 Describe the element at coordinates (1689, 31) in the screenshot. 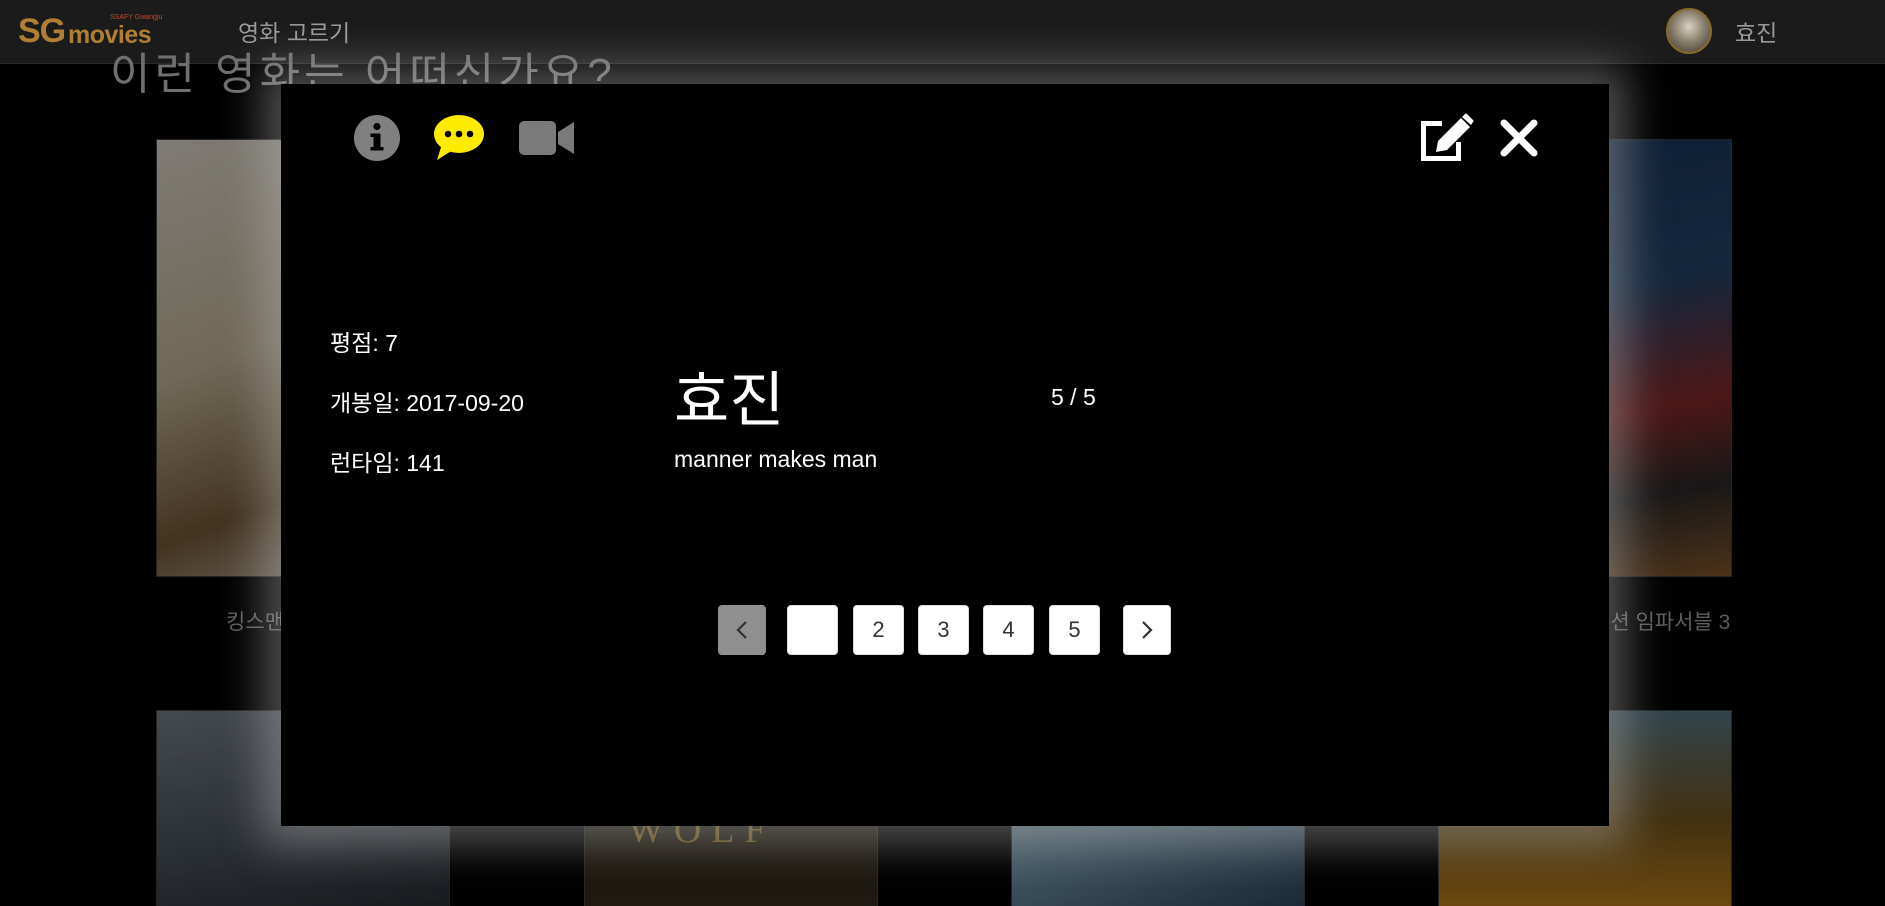

I see `avatar` at that location.